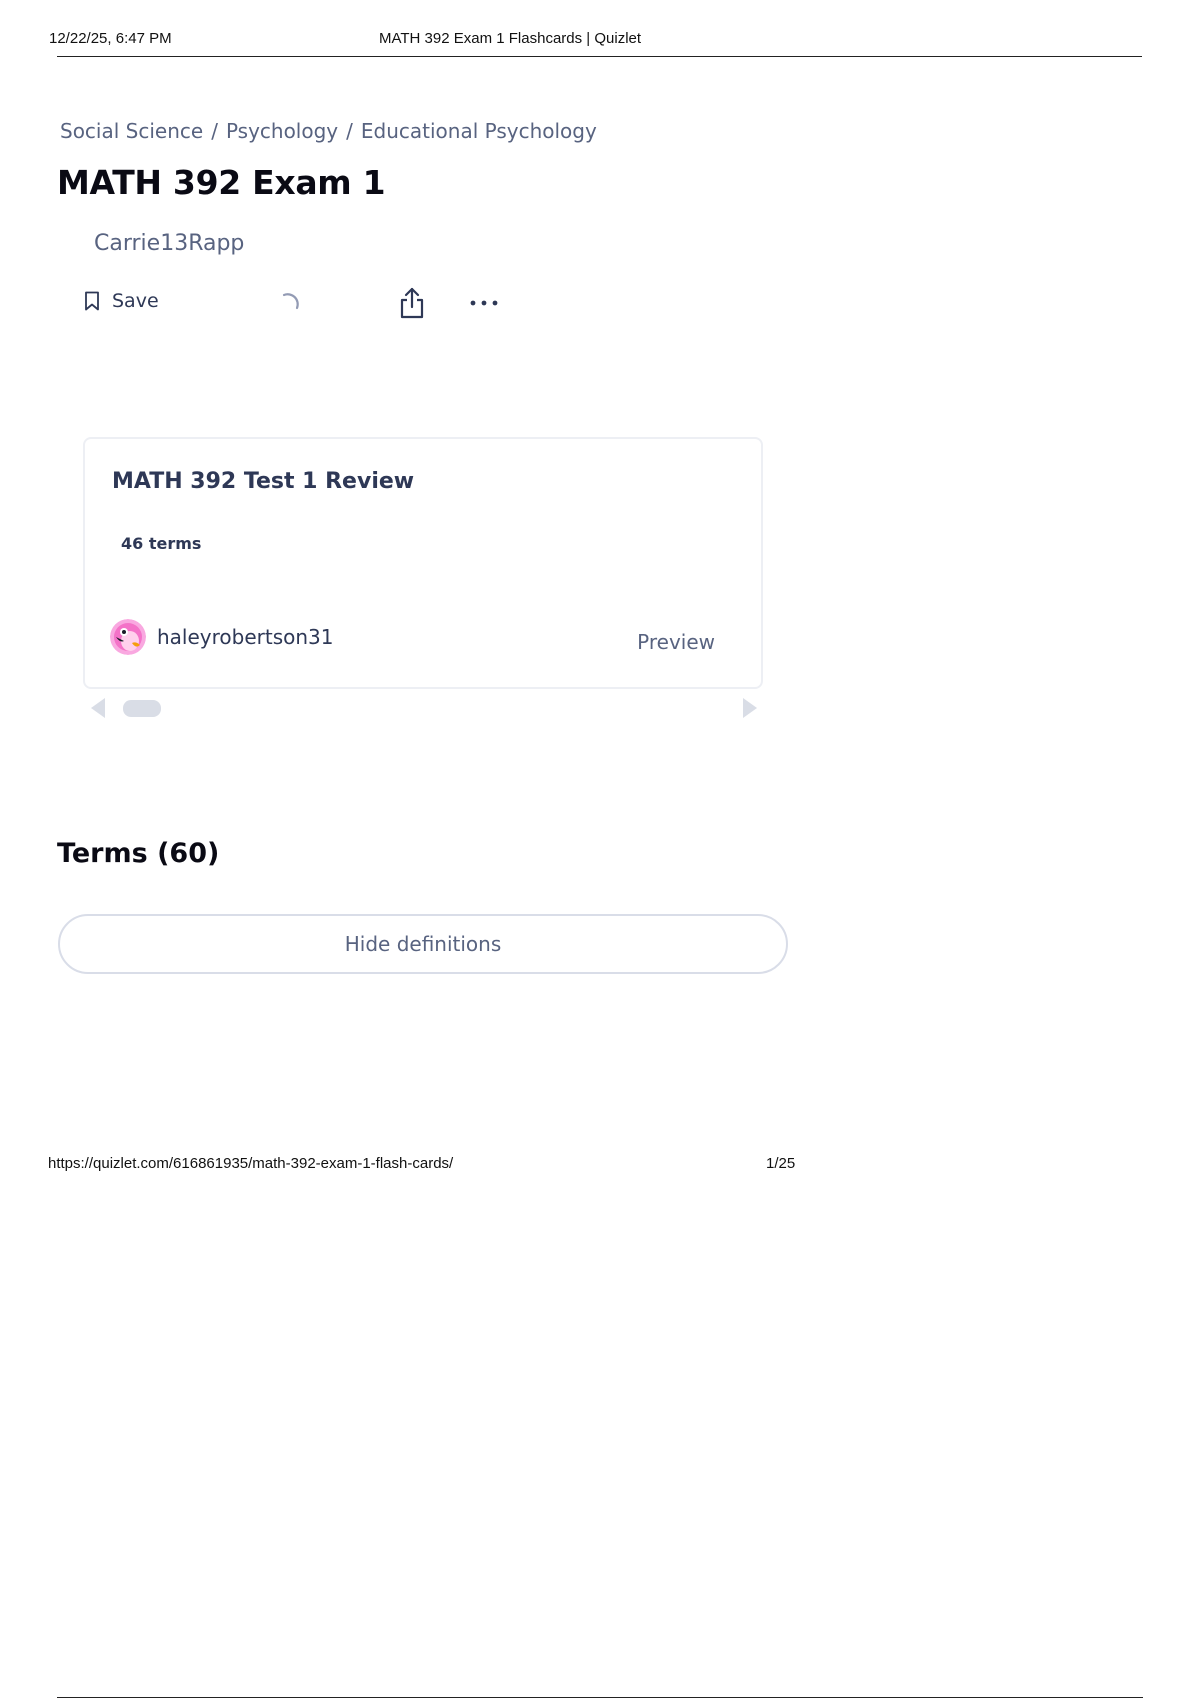  Describe the element at coordinates (245, 637) in the screenshot. I see `related-set-author: haleyrobertson31` at that location.